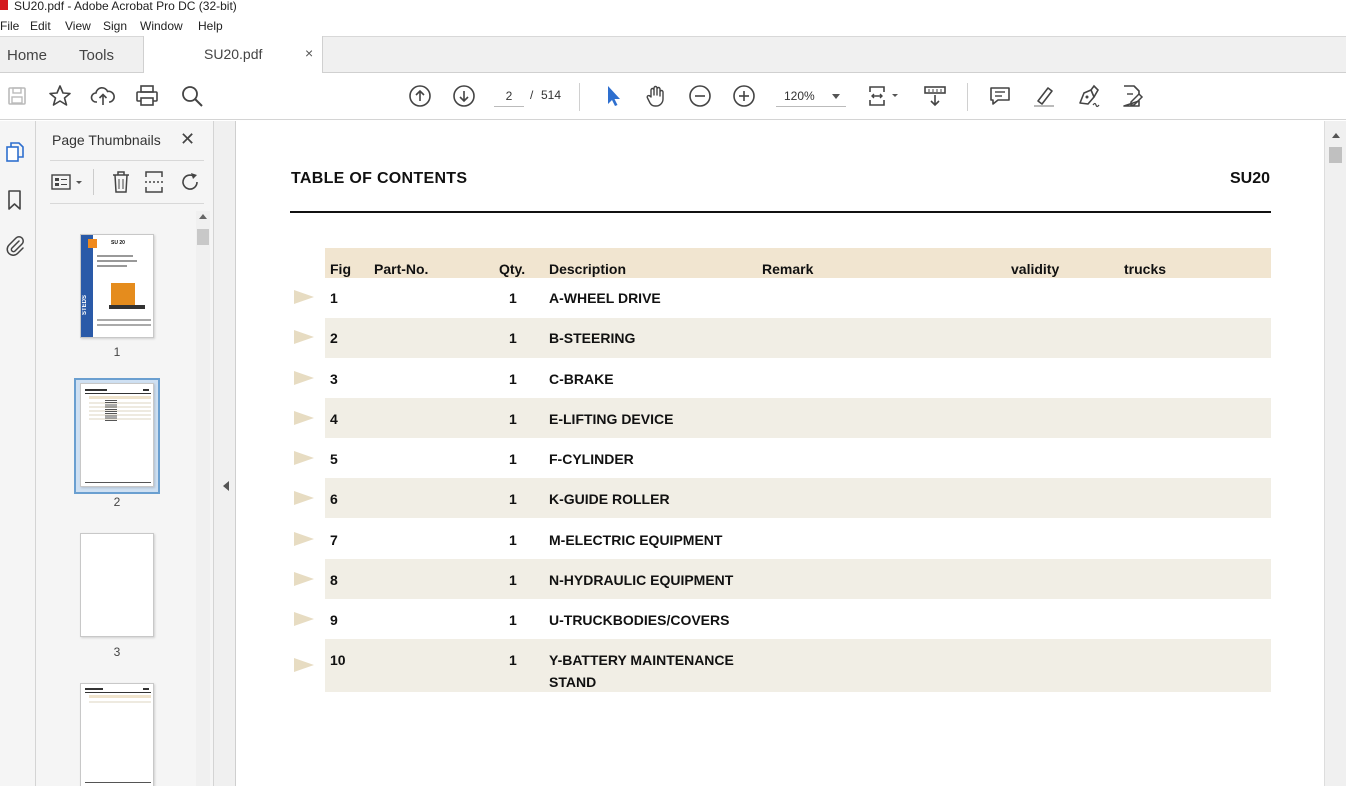 The image size is (1346, 786). I want to click on column-validity: validity, so click(1035, 269).